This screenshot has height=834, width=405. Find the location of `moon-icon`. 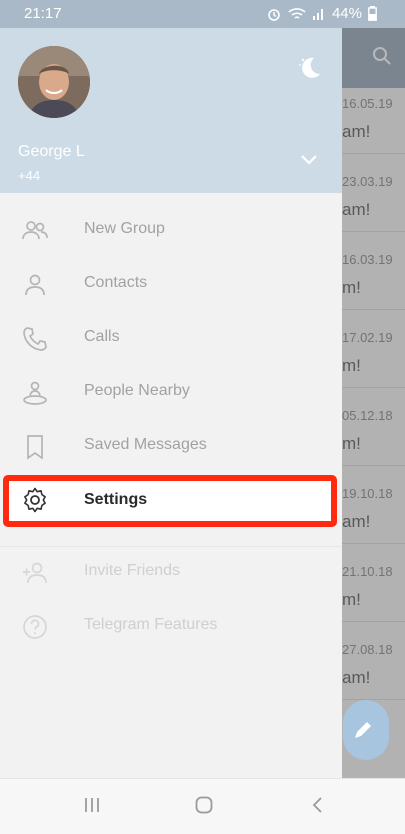

moon-icon is located at coordinates (309, 67).